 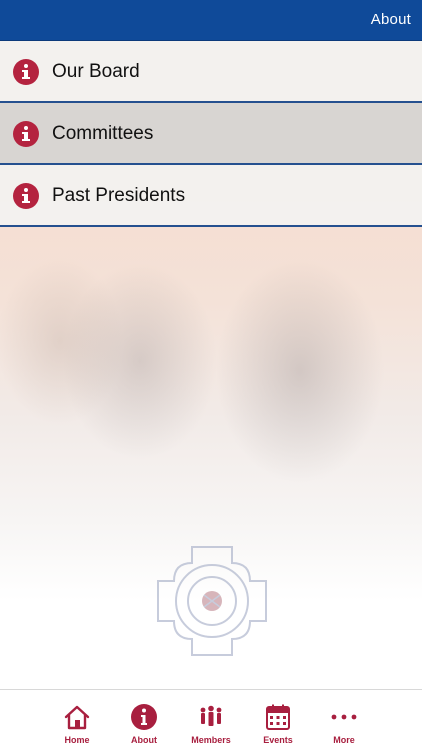 I want to click on calendar-icon, so click(x=278, y=717).